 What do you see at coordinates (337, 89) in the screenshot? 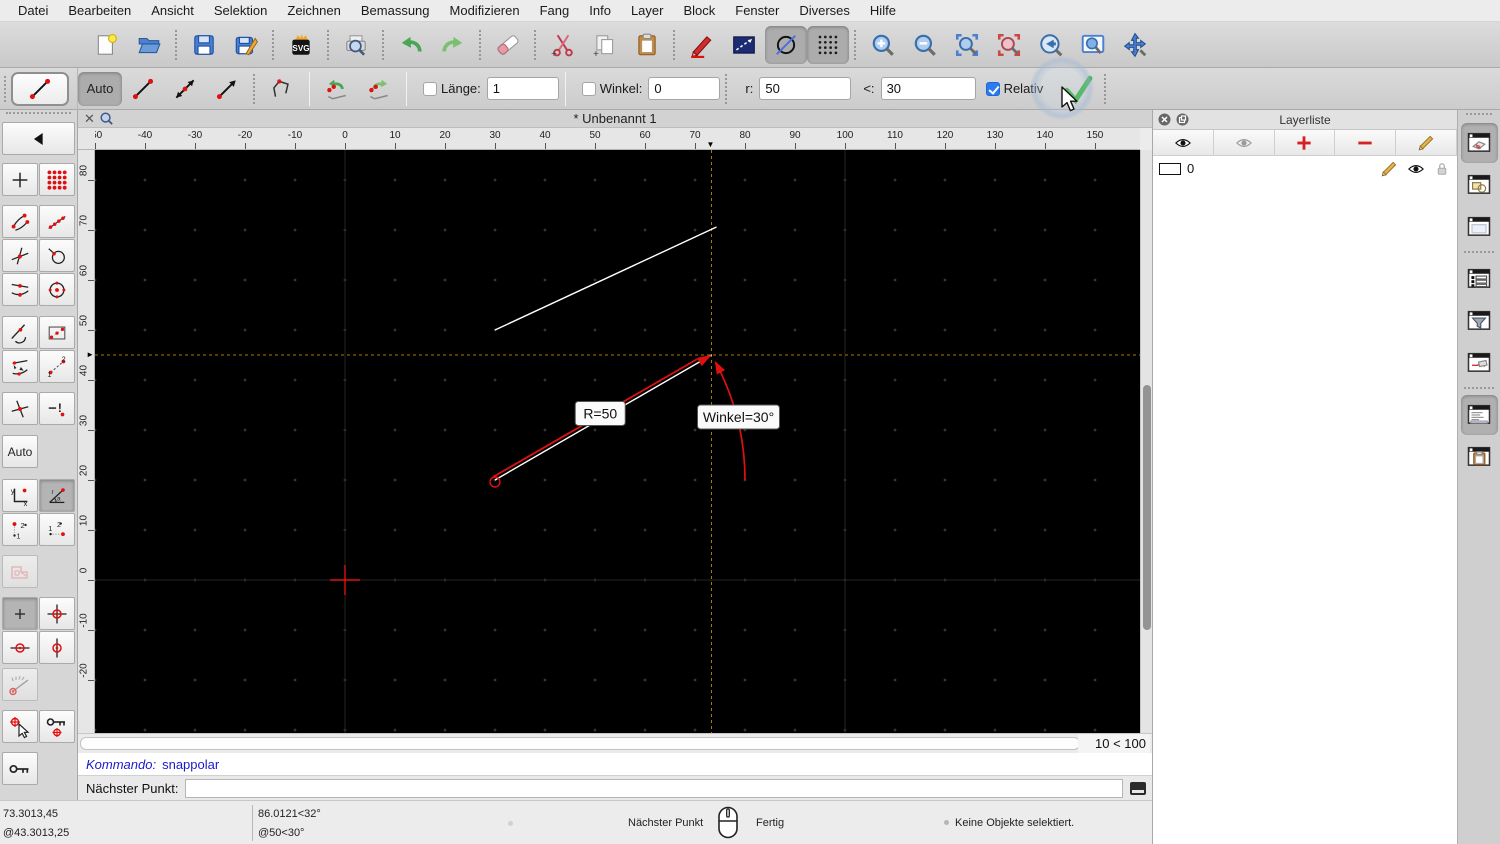
I see `undo-segment-button` at bounding box center [337, 89].